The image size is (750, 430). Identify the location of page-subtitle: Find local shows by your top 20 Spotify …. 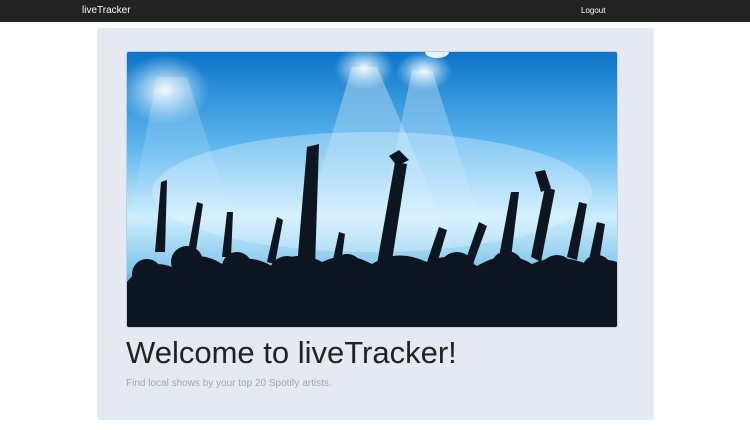
(229, 383).